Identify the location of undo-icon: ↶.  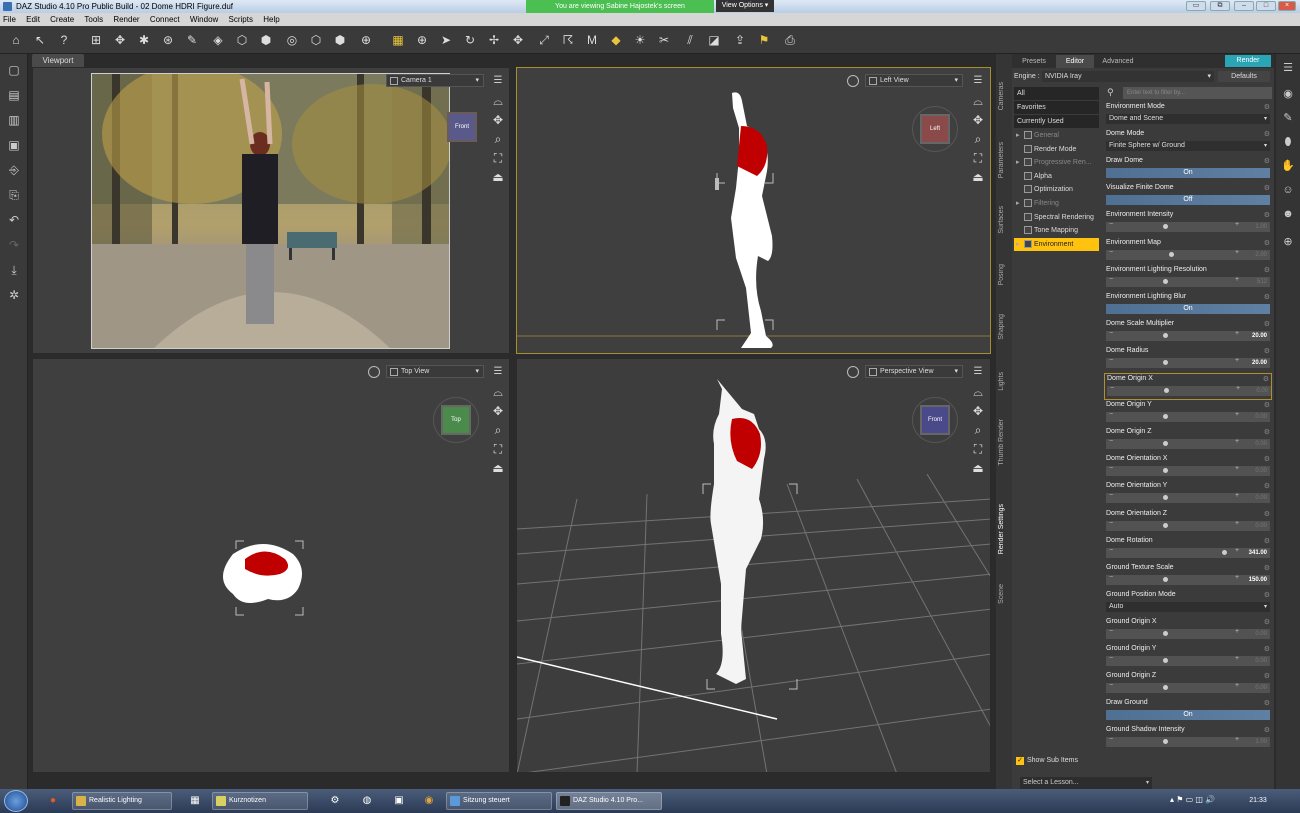
(14, 220).